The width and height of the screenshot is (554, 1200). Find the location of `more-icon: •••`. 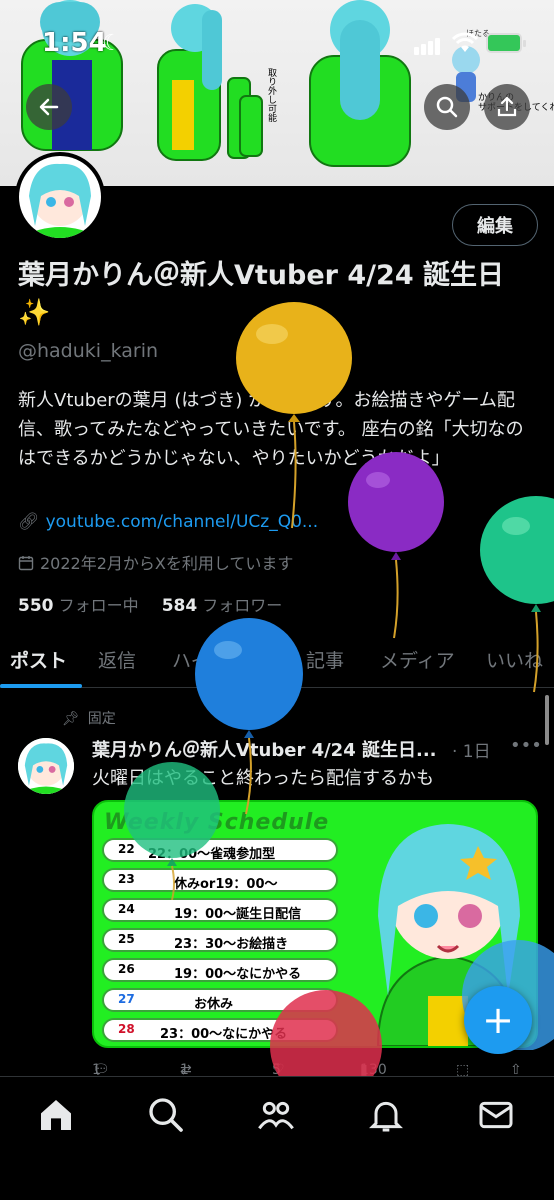

more-icon: ••• is located at coordinates (526, 745).